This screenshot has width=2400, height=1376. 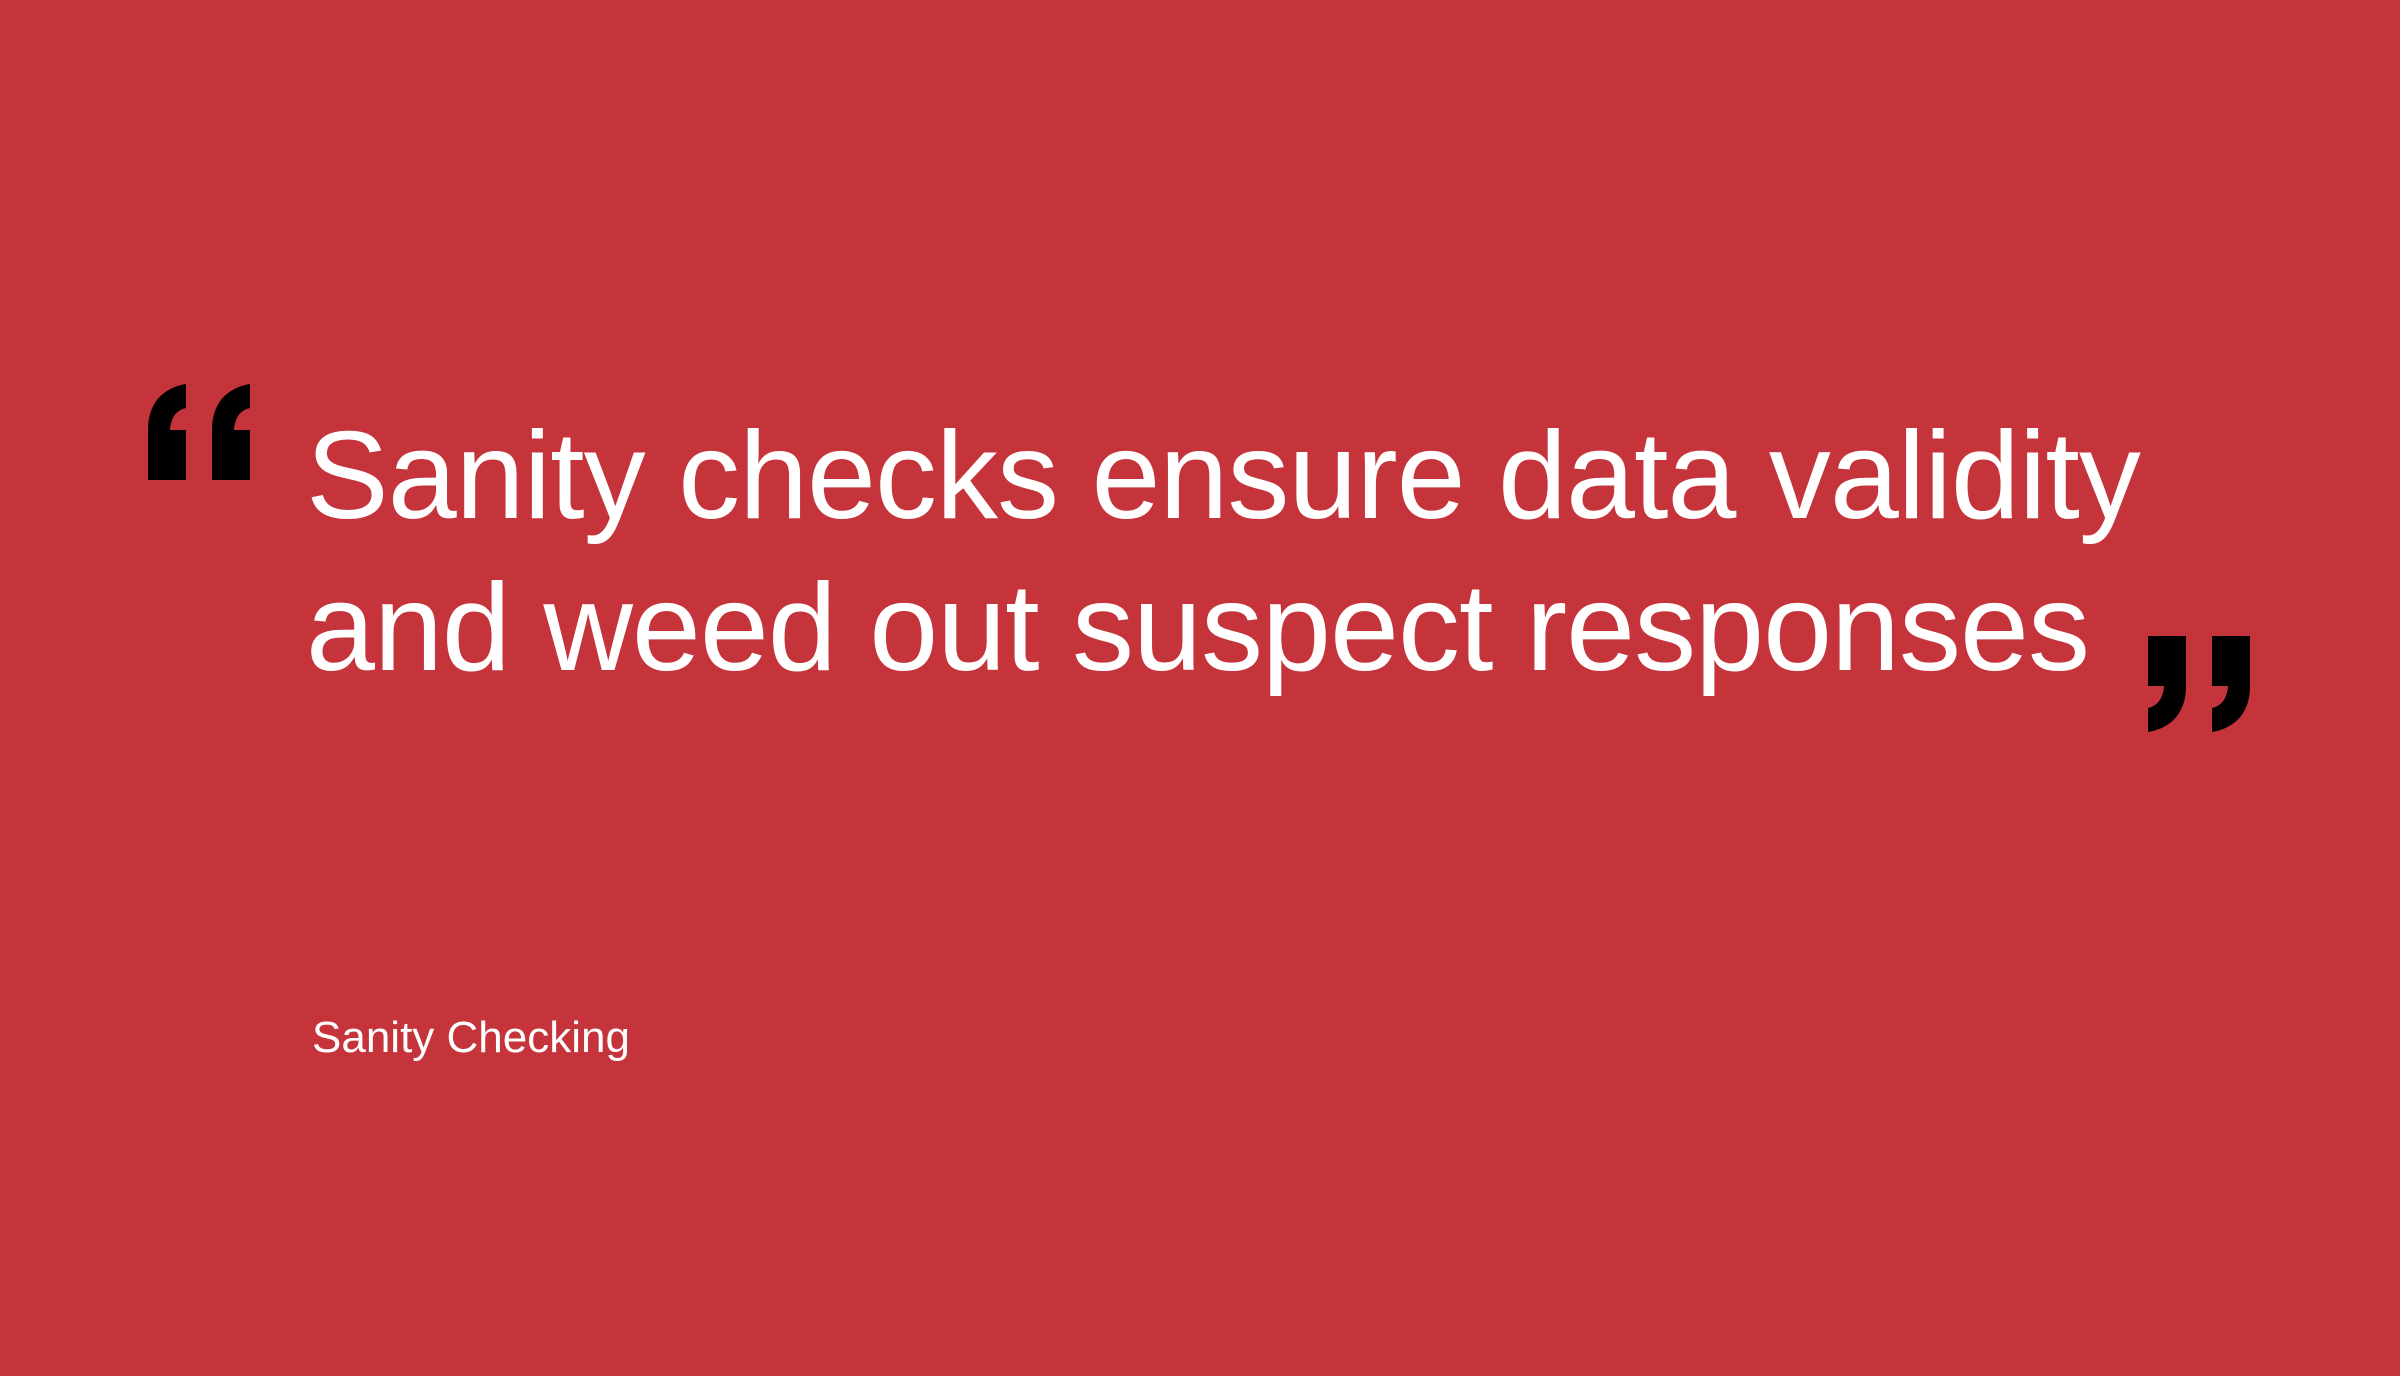 What do you see at coordinates (1198, 628) in the screenshot?
I see `quote-line-2: and weed out suspect responses` at bounding box center [1198, 628].